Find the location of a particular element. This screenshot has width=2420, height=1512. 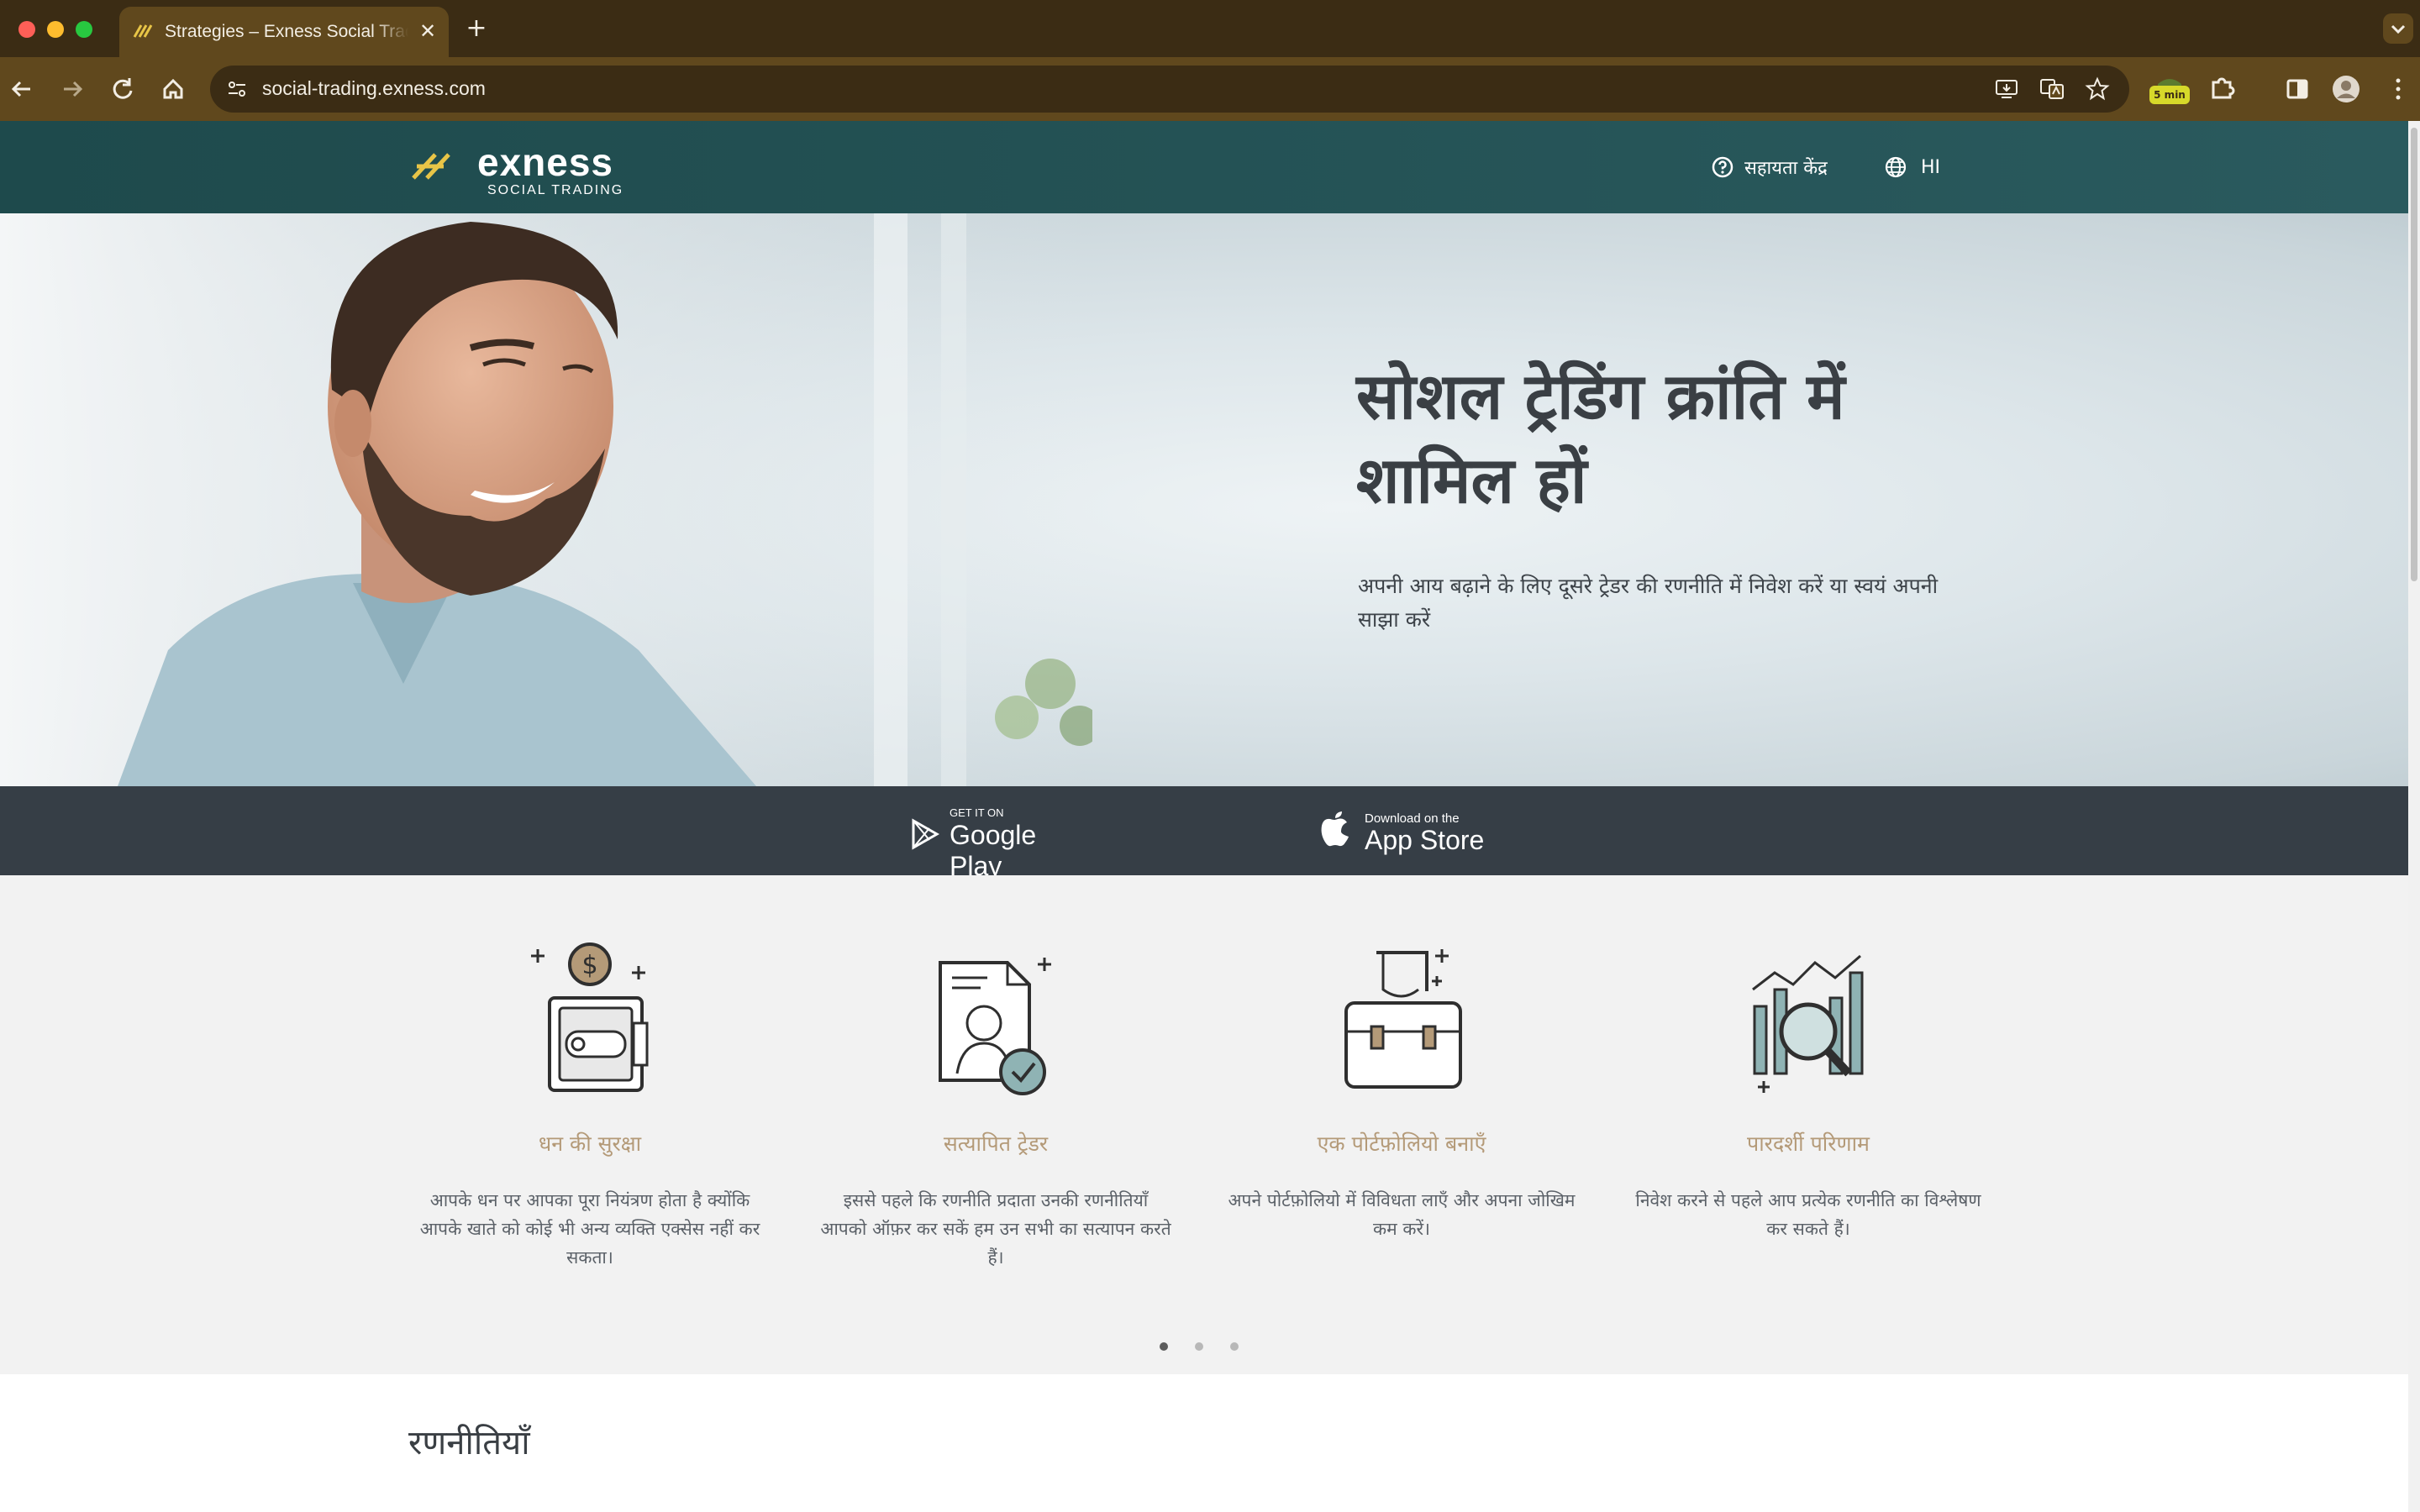

feature-title: सत्यापित ट्रेडर is located at coordinates (996, 1143).